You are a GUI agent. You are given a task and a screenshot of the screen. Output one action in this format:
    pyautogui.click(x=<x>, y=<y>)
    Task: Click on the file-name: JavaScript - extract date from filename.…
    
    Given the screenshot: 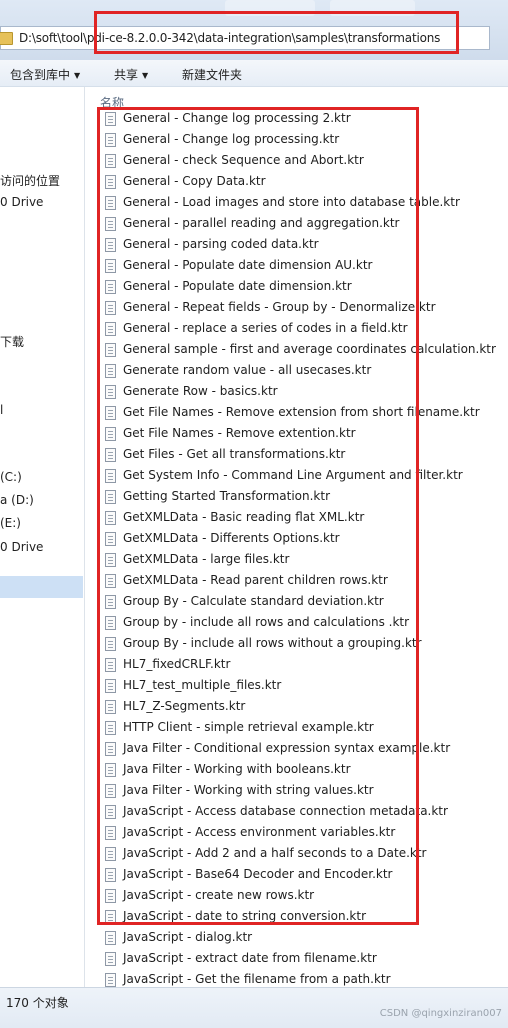 What is the action you would take?
    pyautogui.click(x=250, y=958)
    